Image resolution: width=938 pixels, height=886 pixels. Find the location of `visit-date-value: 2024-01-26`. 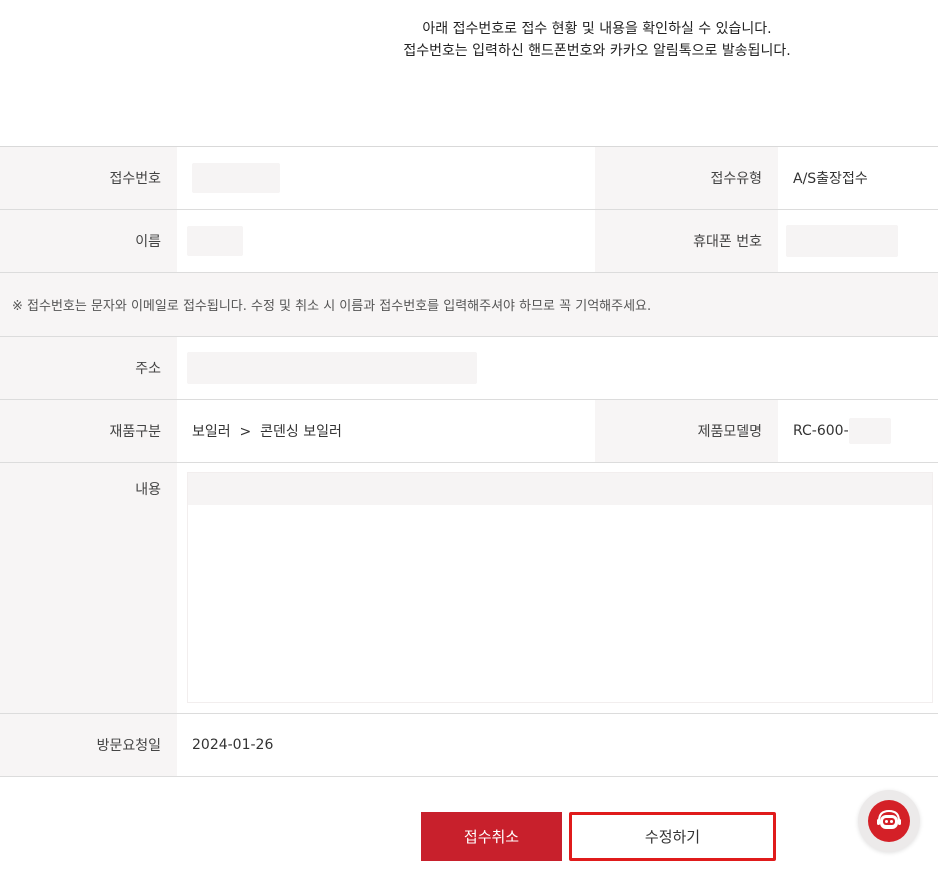

visit-date-value: 2024-01-26 is located at coordinates (557, 745).